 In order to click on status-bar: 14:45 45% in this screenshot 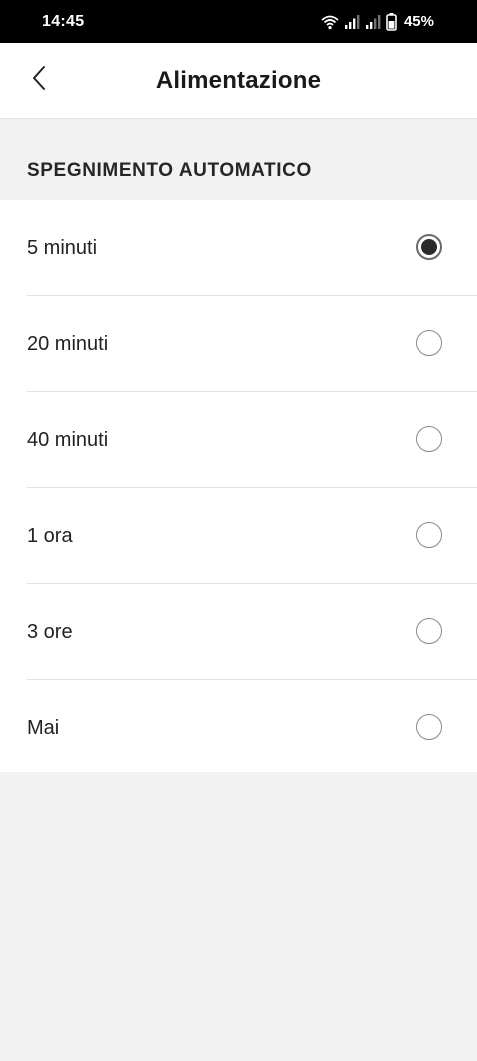, I will do `click(238, 21)`.